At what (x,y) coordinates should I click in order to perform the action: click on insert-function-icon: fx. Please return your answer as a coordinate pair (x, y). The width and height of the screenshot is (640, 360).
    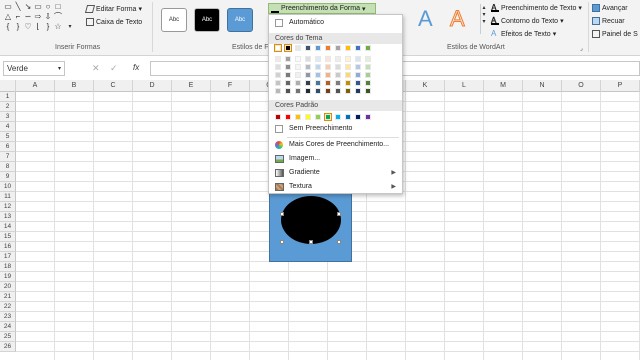
    Looking at the image, I should click on (136, 67).